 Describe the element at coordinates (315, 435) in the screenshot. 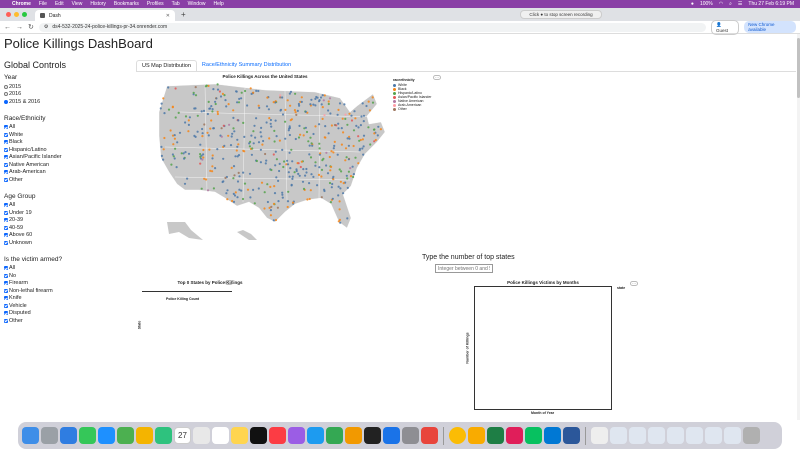

I see `keynote-icon` at that location.